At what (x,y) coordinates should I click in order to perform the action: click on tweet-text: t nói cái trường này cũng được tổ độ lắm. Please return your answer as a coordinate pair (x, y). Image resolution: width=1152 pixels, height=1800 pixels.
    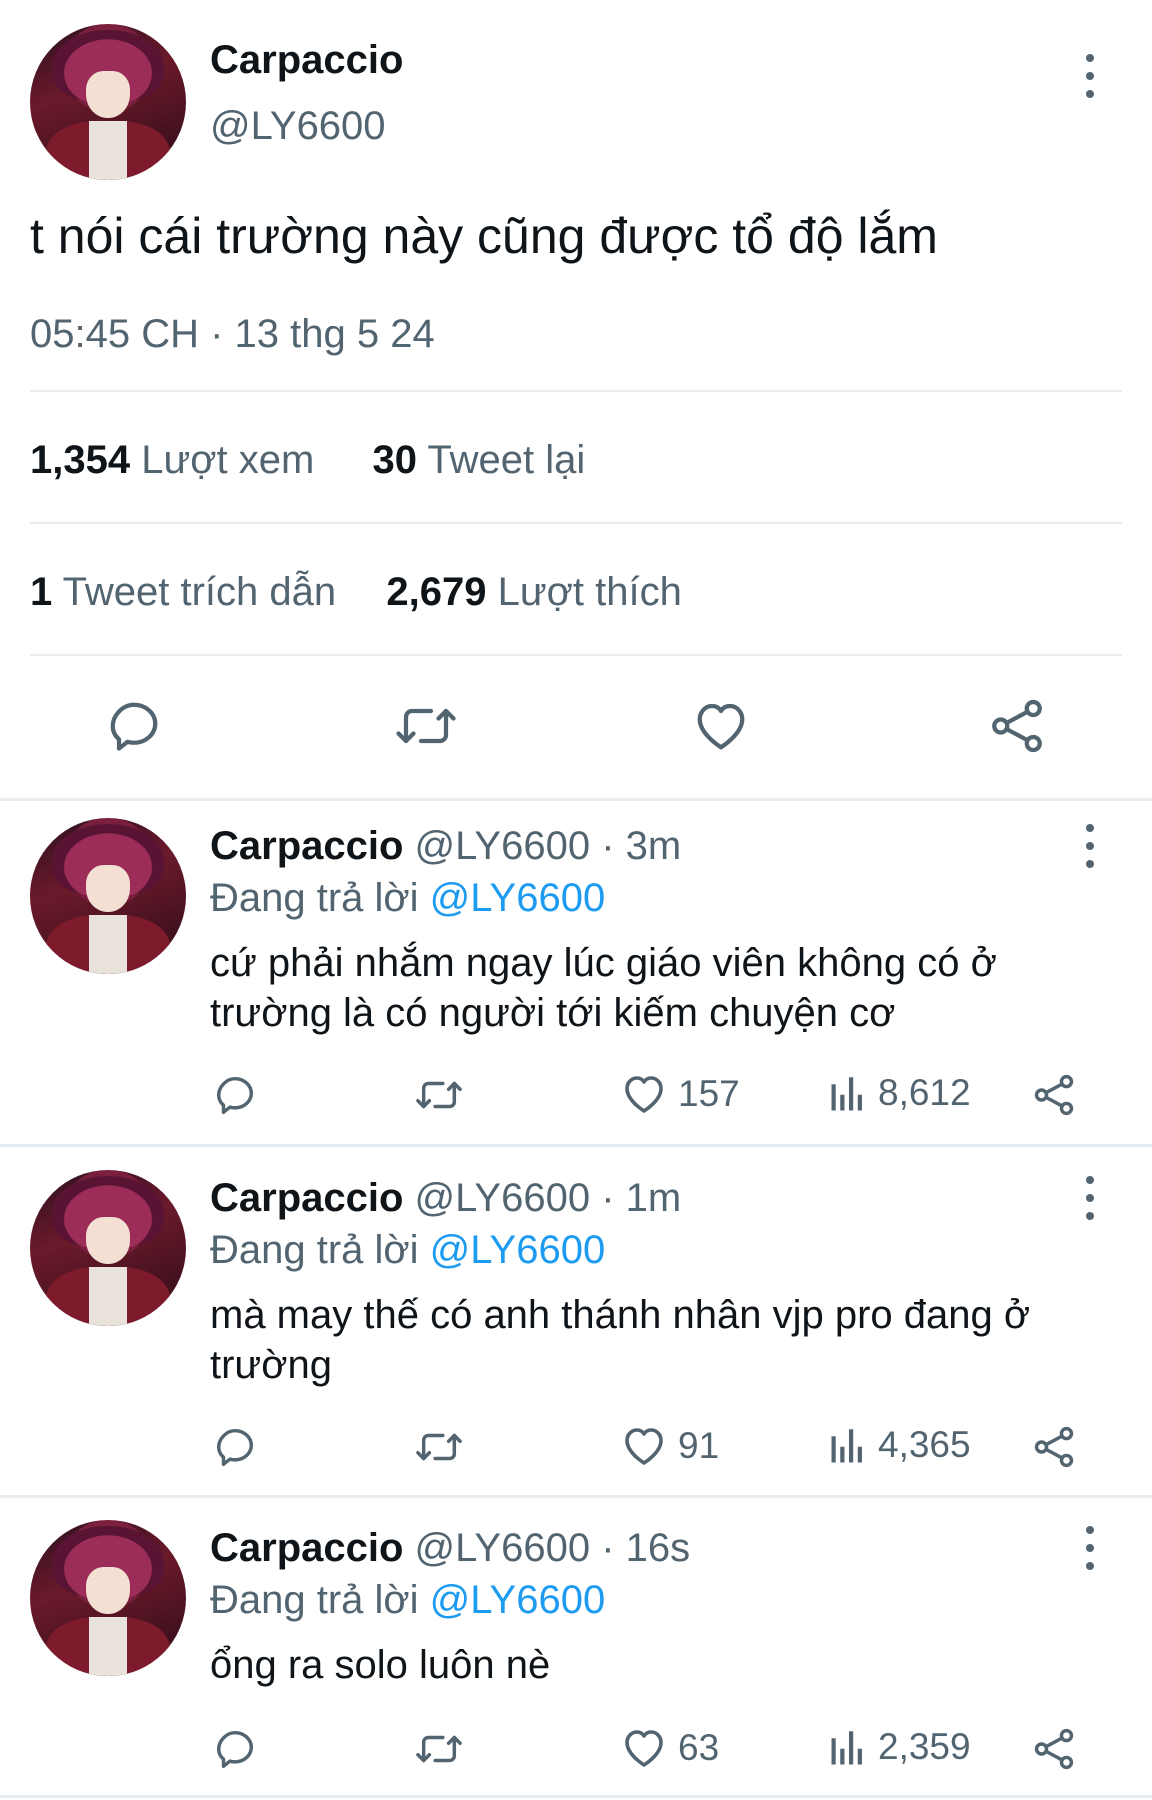
    Looking at the image, I should click on (484, 236).